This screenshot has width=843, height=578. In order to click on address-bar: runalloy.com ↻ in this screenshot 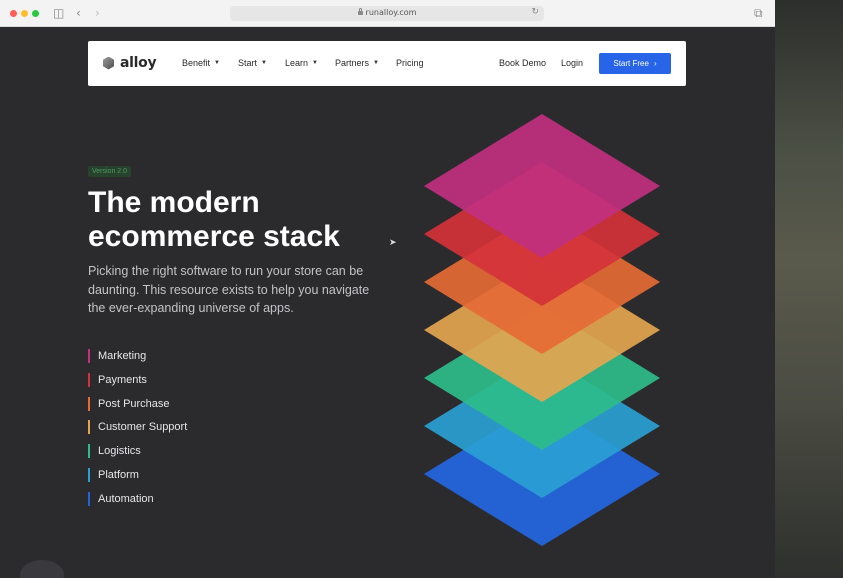, I will do `click(387, 13)`.